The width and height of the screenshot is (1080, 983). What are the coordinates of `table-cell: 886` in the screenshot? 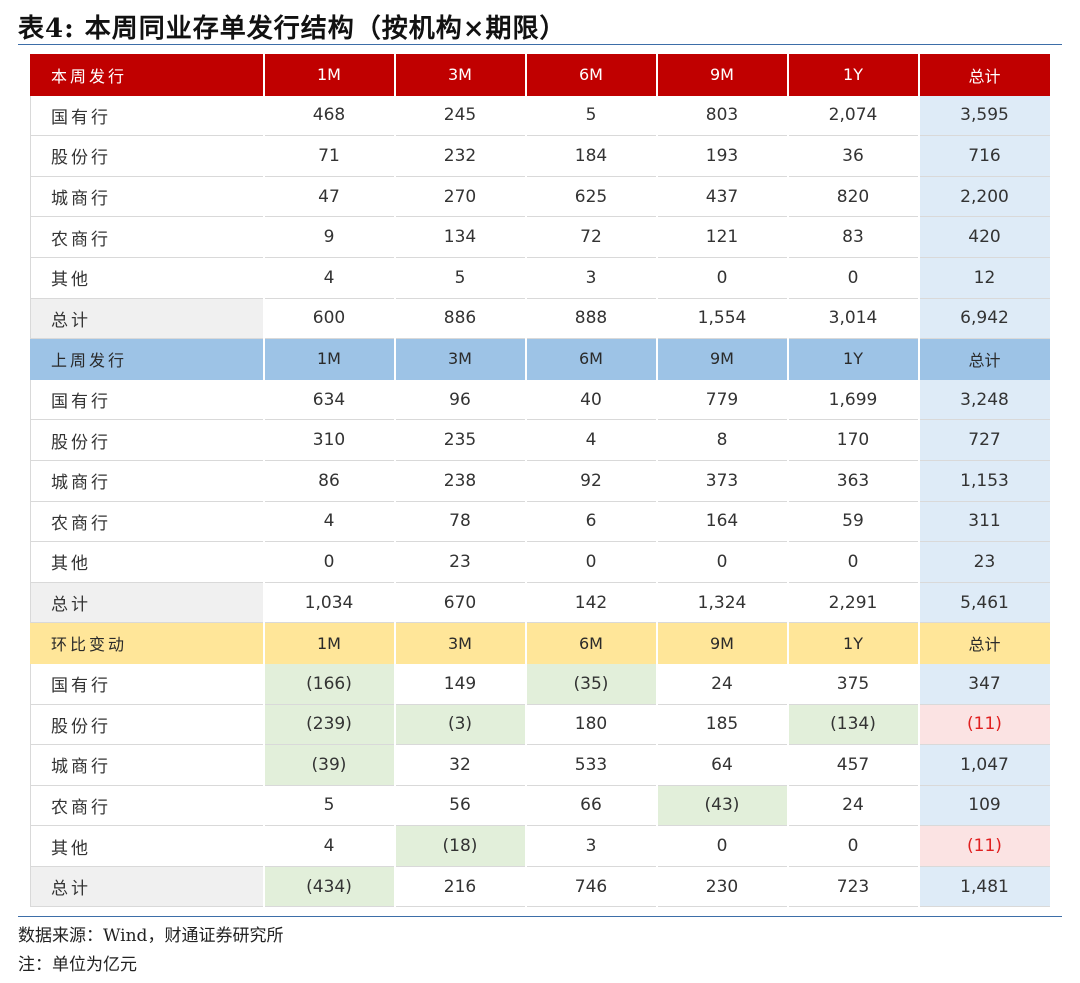 It's located at (460, 318).